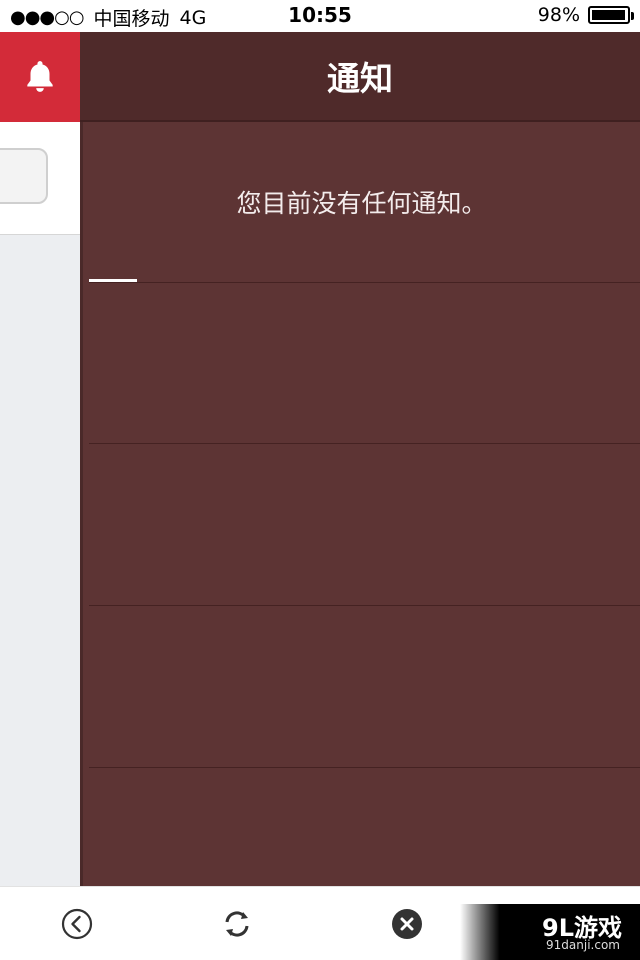  What do you see at coordinates (585, 15) in the screenshot?
I see `status-right: 98%` at bounding box center [585, 15].